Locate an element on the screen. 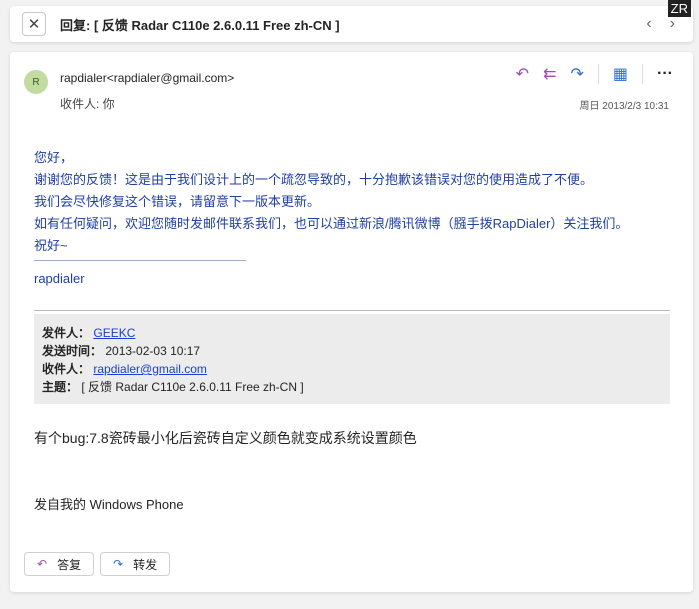 The image size is (699, 609). recipient: 收件人: 你 is located at coordinates (87, 104).